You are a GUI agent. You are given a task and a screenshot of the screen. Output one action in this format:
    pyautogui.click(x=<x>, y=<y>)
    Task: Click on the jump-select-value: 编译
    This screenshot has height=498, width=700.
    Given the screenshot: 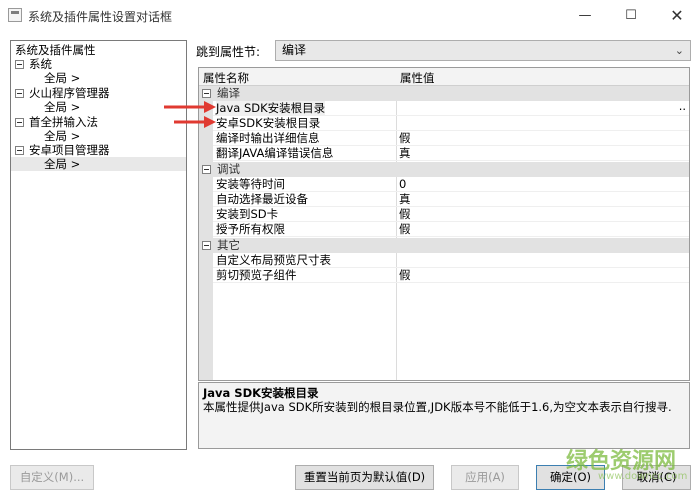 What is the action you would take?
    pyautogui.click(x=294, y=50)
    